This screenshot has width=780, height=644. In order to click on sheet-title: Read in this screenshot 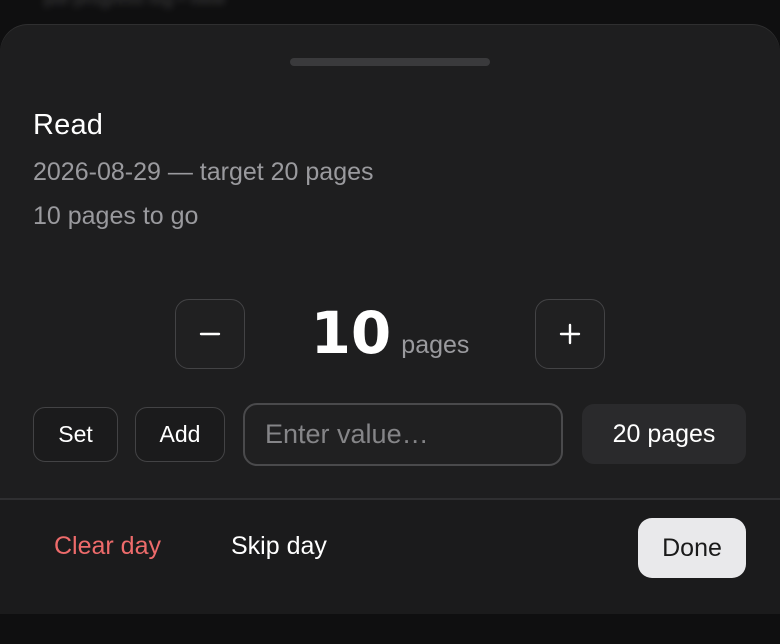, I will do `click(68, 125)`.